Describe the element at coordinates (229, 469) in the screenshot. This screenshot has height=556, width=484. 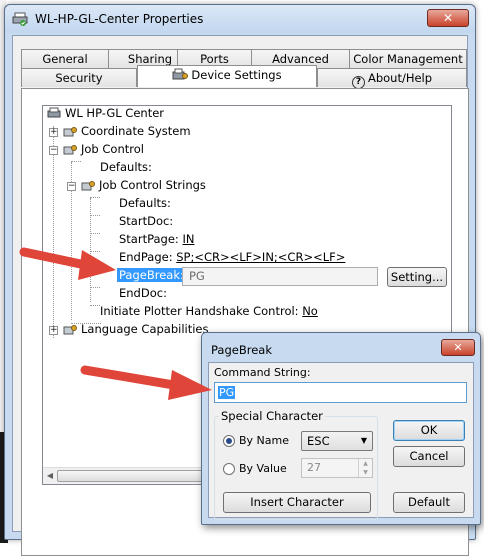
I see `by-value-radio` at that location.